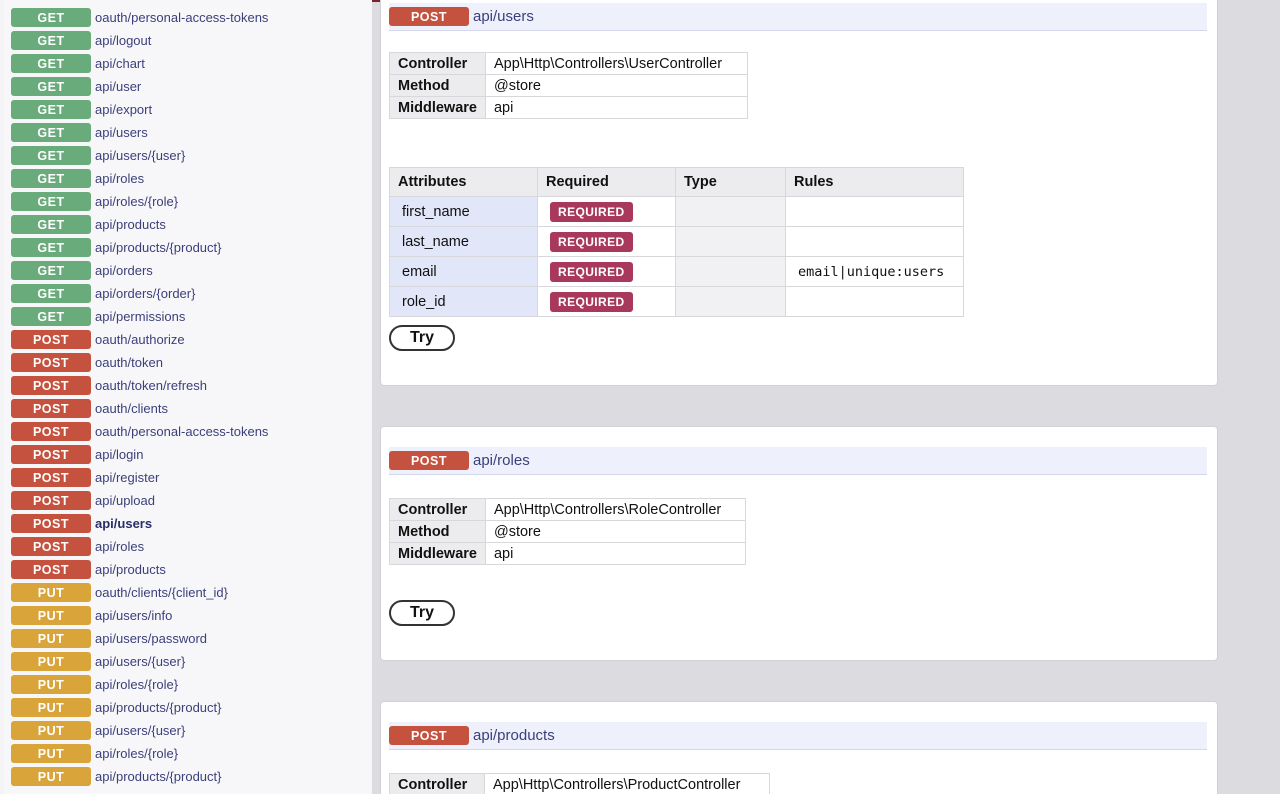  I want to click on sidebar-item-label: api/export, so click(124, 109).